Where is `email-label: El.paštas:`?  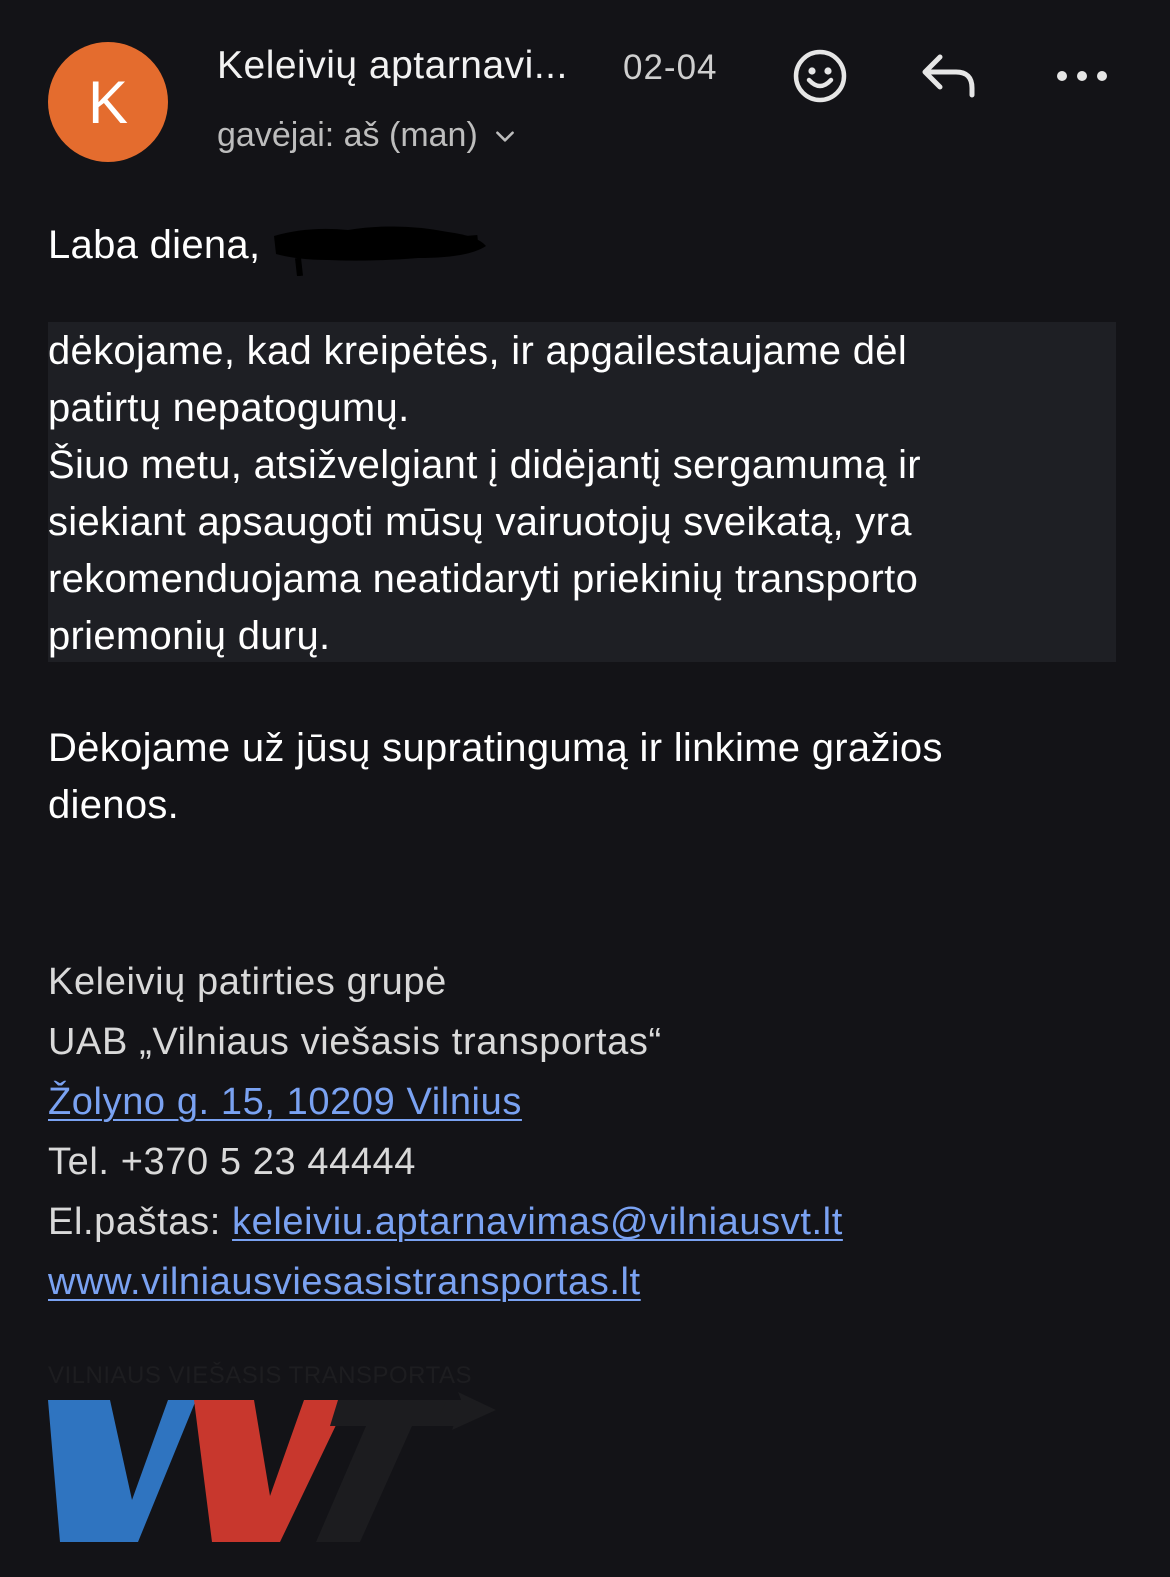 email-label: El.paštas: is located at coordinates (140, 1222).